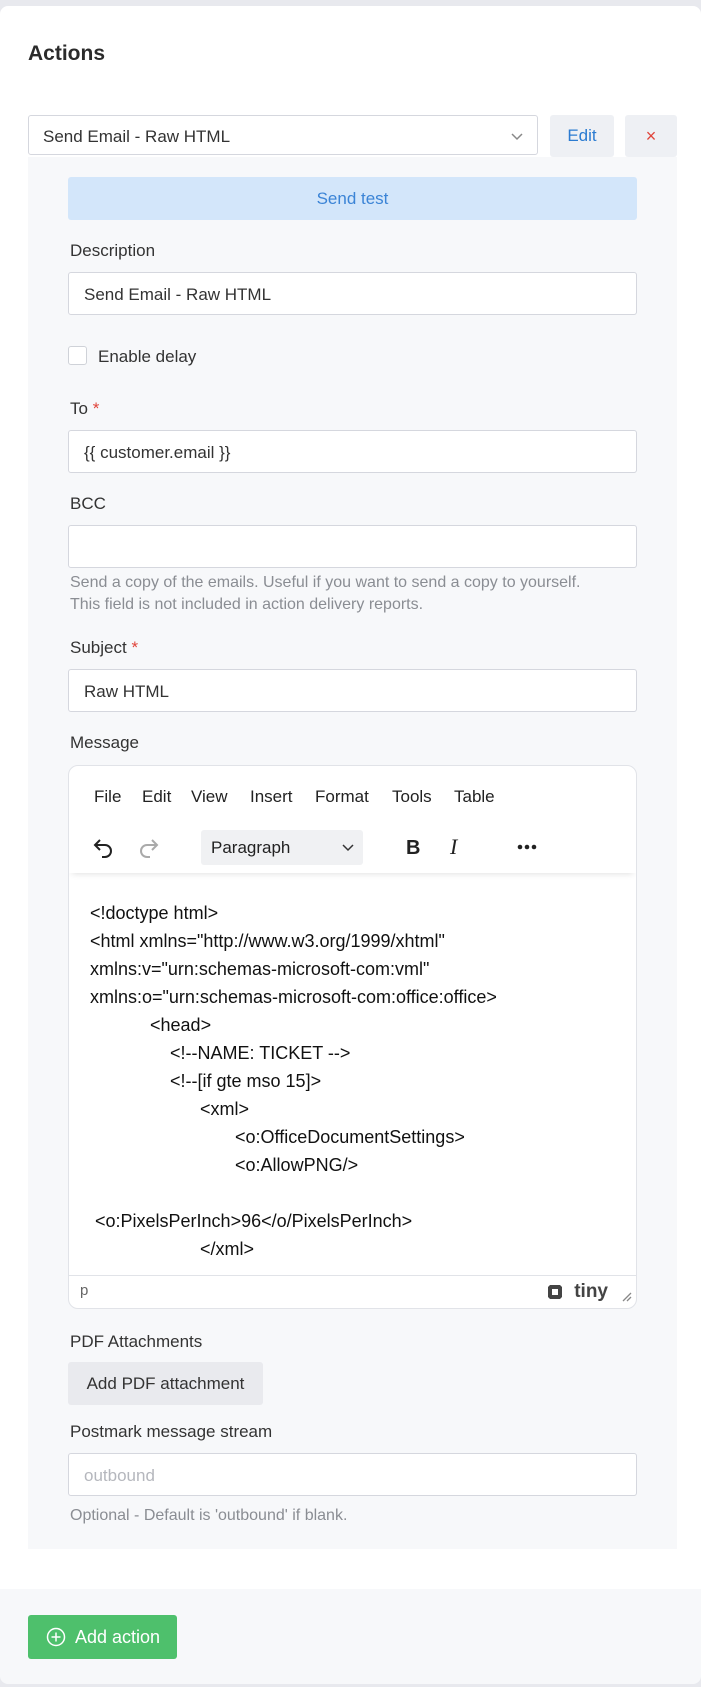 The image size is (701, 1687). What do you see at coordinates (154, 913) in the screenshot?
I see `code-line: <!doctype html>` at bounding box center [154, 913].